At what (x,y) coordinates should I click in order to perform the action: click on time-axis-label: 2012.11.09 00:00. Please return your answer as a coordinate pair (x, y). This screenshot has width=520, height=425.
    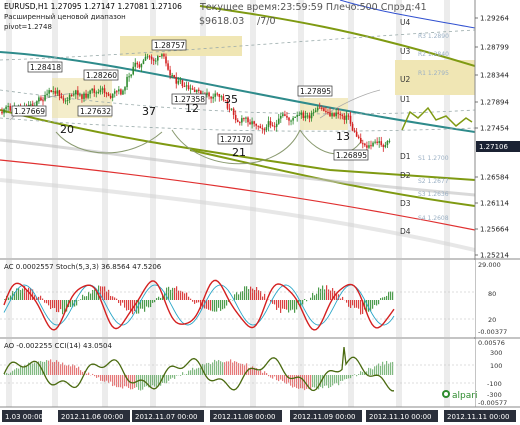
    Looking at the image, I should click on (324, 417).